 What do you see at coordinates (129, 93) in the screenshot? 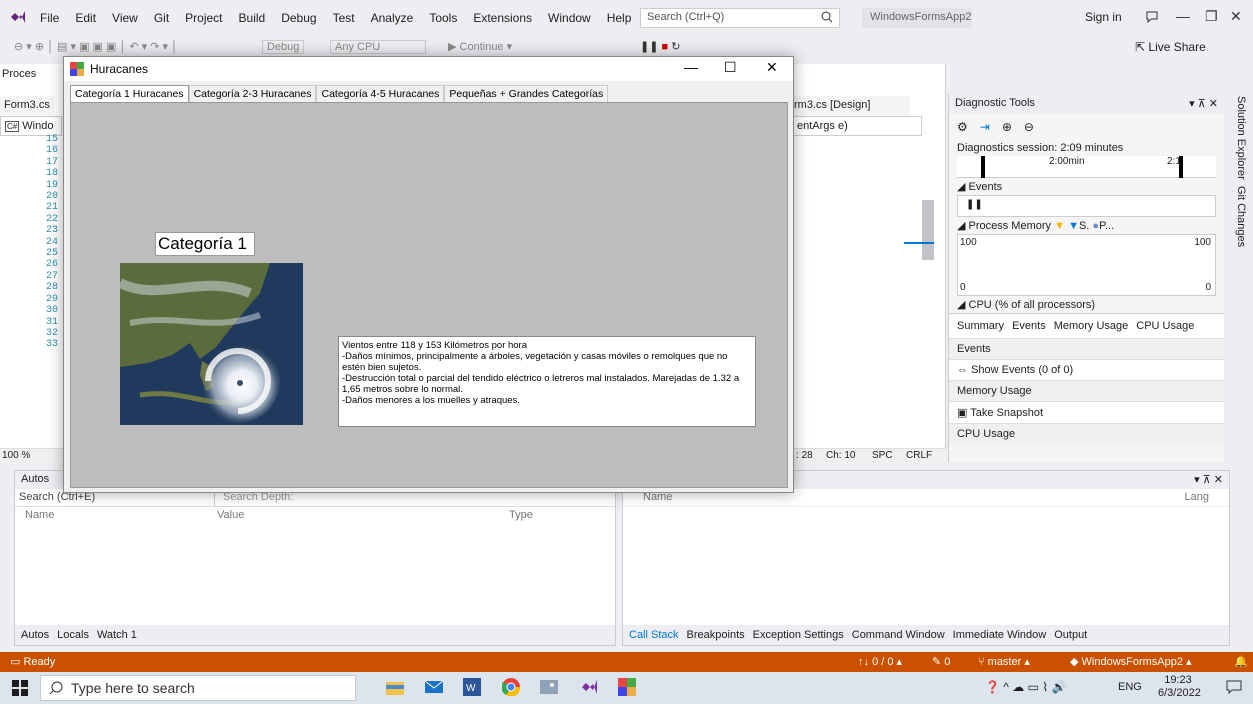
I see `hurricane-tab-1: Categoría 1 Huracanes` at bounding box center [129, 93].